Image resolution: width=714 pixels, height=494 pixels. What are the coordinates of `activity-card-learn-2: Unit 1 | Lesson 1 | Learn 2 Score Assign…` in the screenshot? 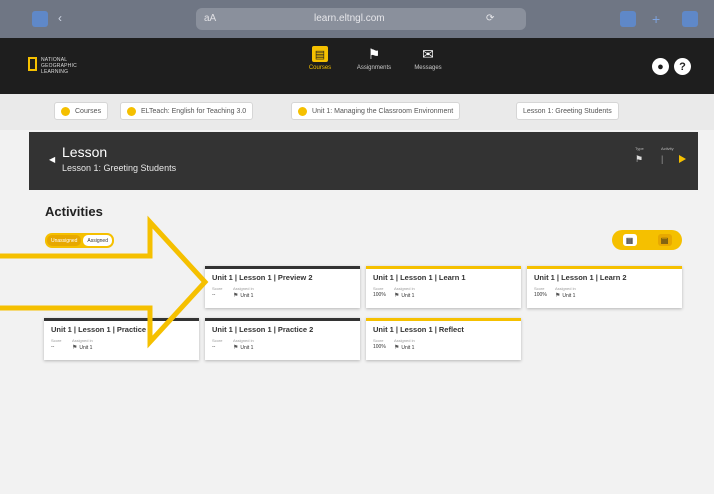 It's located at (604, 287).